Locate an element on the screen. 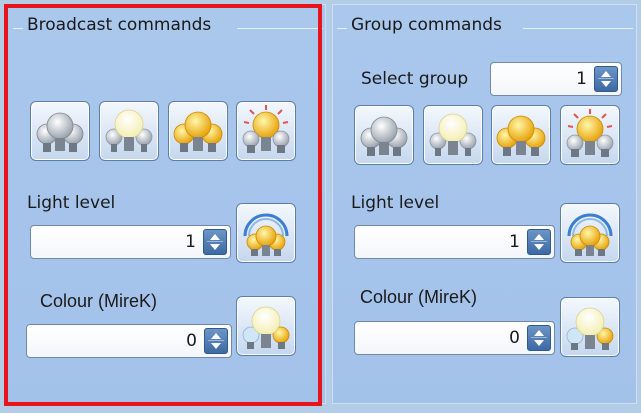  group-light-level-spinner: 1 is located at coordinates (454, 242).